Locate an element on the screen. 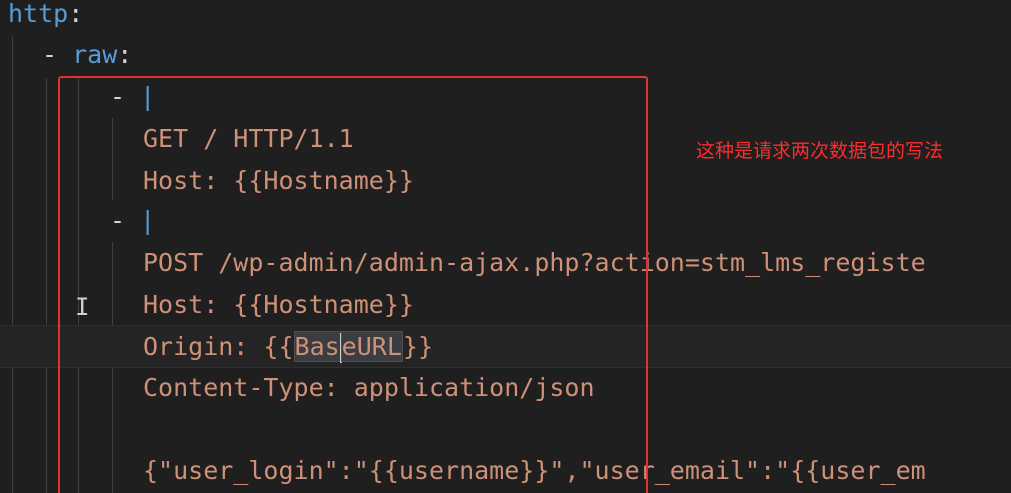 Image resolution: width=1011 pixels, height=493 pixels. yaml-key: http is located at coordinates (38, 14).